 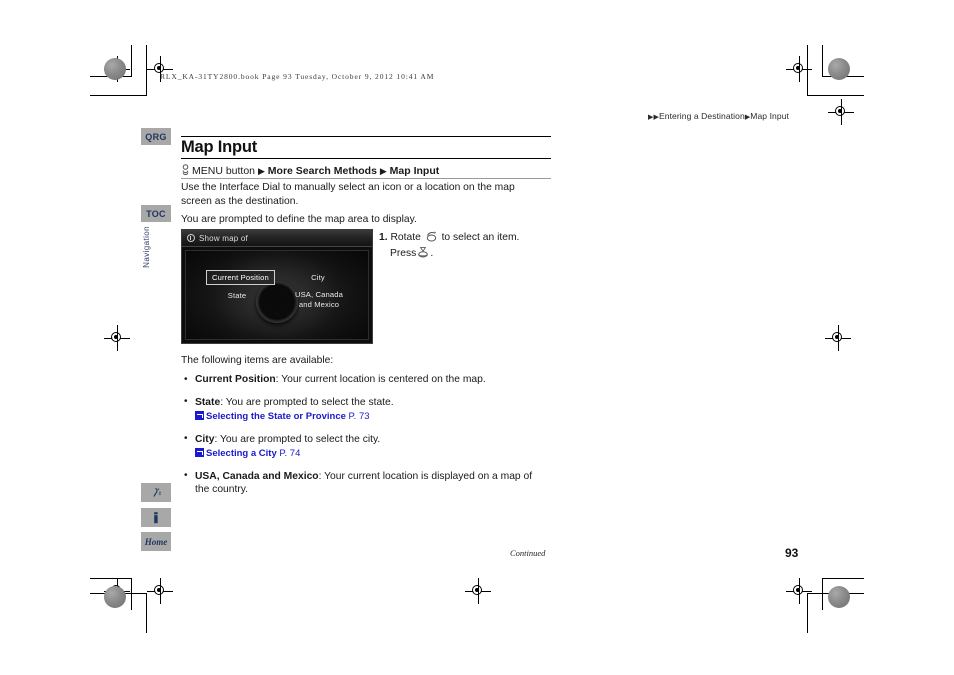 I want to click on bullet-term: Current Position, so click(x=235, y=379).